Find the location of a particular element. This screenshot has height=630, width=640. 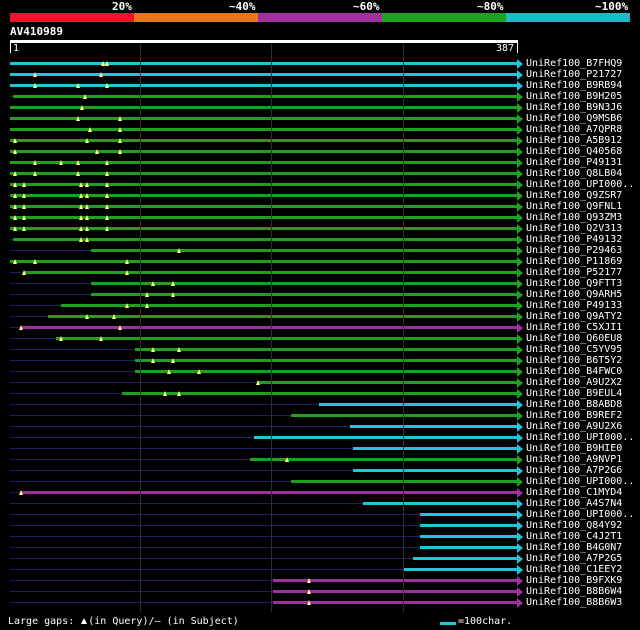

hit-label: UniRef100_Q9ATY2 is located at coordinates (574, 316).